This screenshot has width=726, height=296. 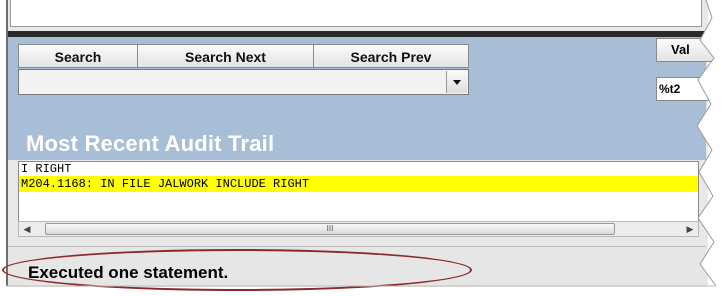 I want to click on scrollbar-thumb: III, so click(x=330, y=229).